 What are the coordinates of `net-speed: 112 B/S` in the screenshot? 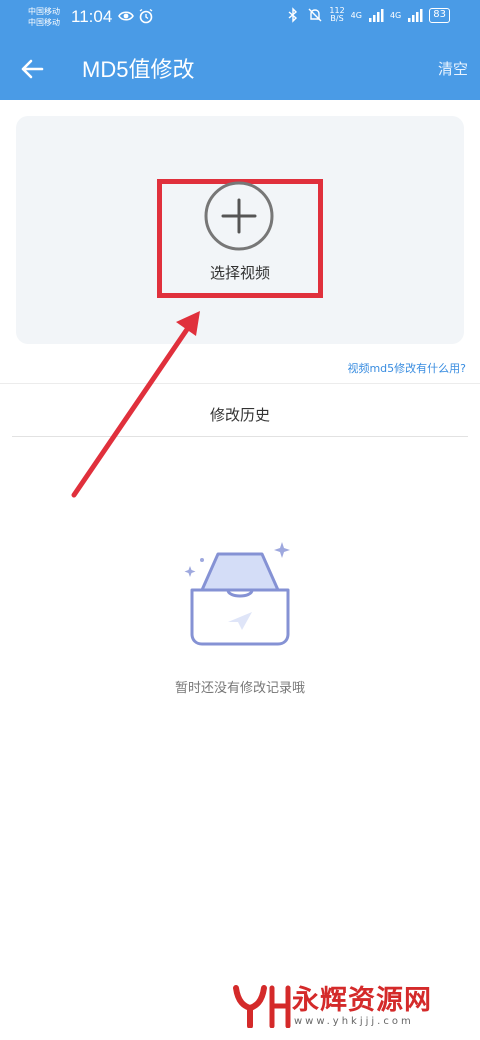 It's located at (336, 15).